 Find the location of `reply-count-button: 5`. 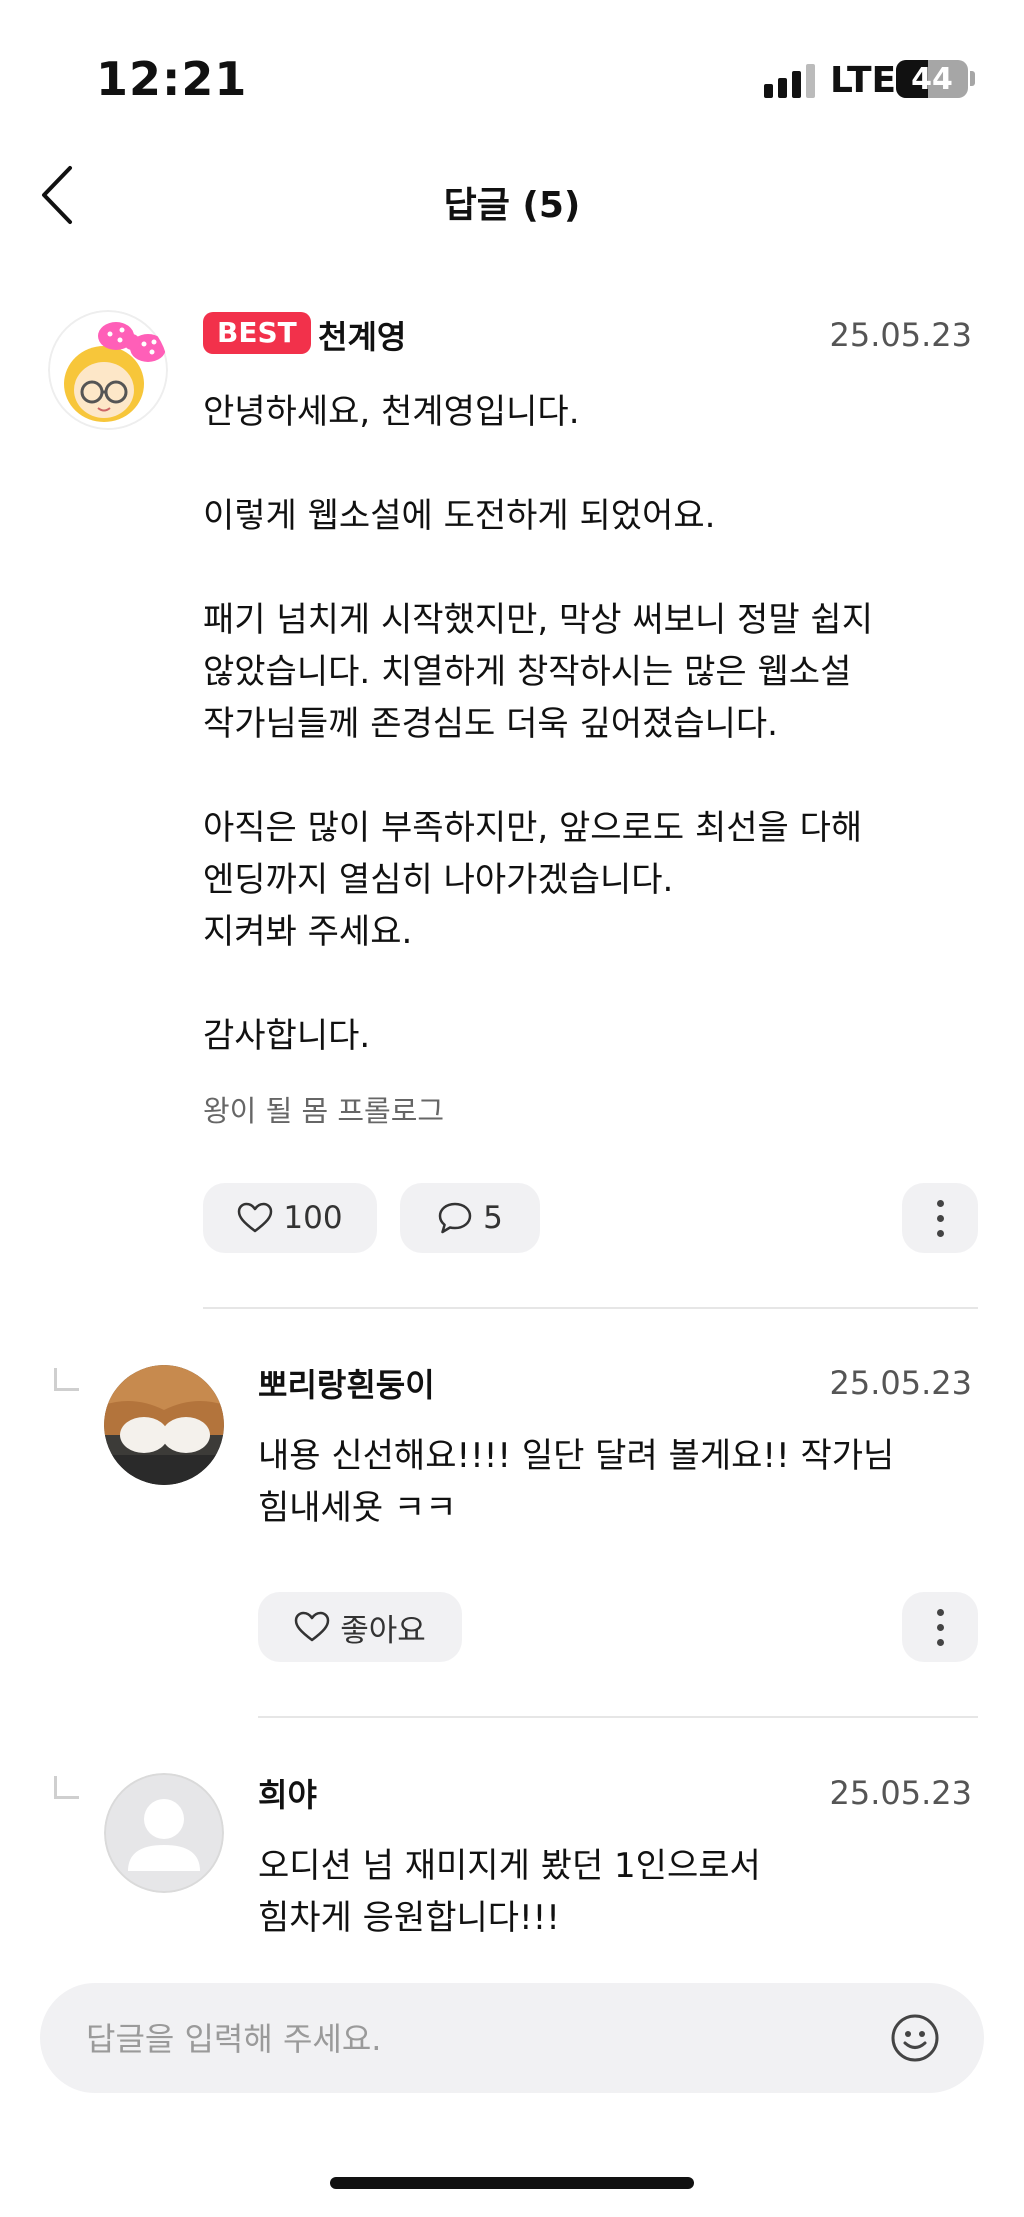

reply-count-button: 5 is located at coordinates (470, 1218).